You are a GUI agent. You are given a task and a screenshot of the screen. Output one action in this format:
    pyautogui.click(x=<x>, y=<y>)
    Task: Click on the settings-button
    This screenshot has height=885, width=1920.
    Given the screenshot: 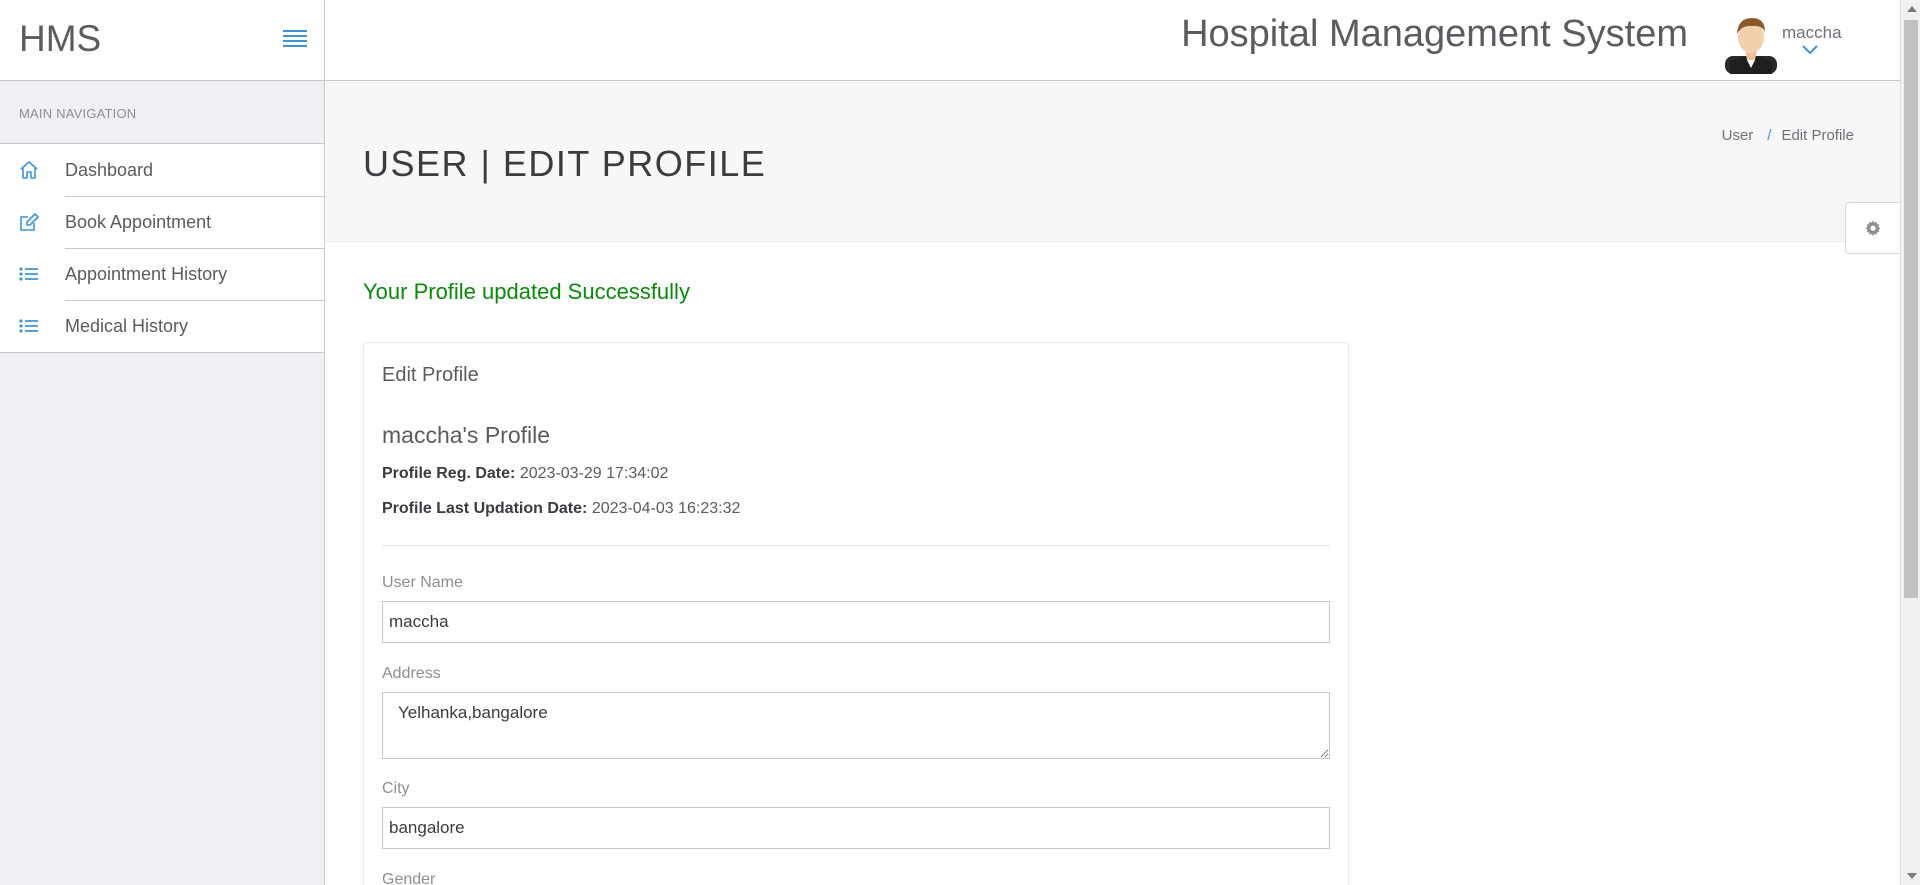 What is the action you would take?
    pyautogui.click(x=1872, y=228)
    